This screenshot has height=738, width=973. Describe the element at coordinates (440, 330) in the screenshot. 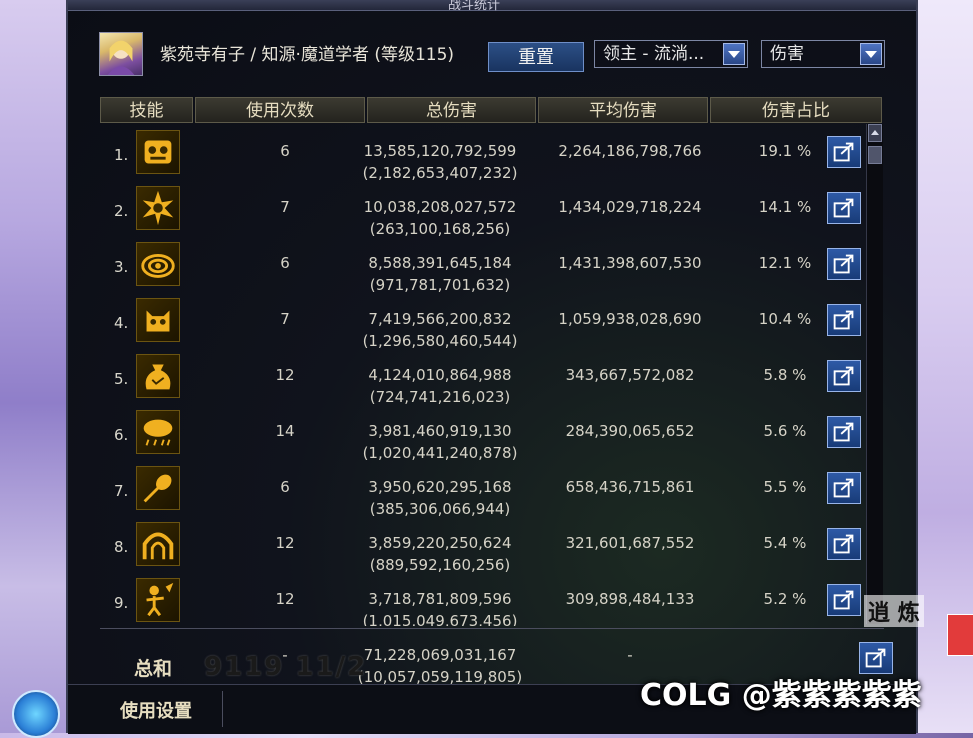

I see `row-total-damage: 7,419,566,200,832 (1,296,580,460,544)` at that location.